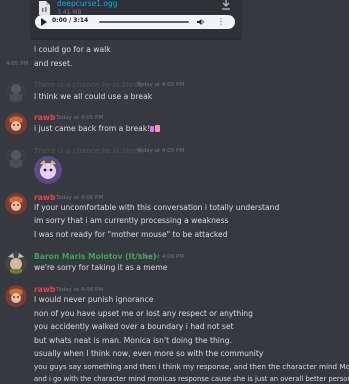  I want to click on emoji-icon, so click(155, 128).